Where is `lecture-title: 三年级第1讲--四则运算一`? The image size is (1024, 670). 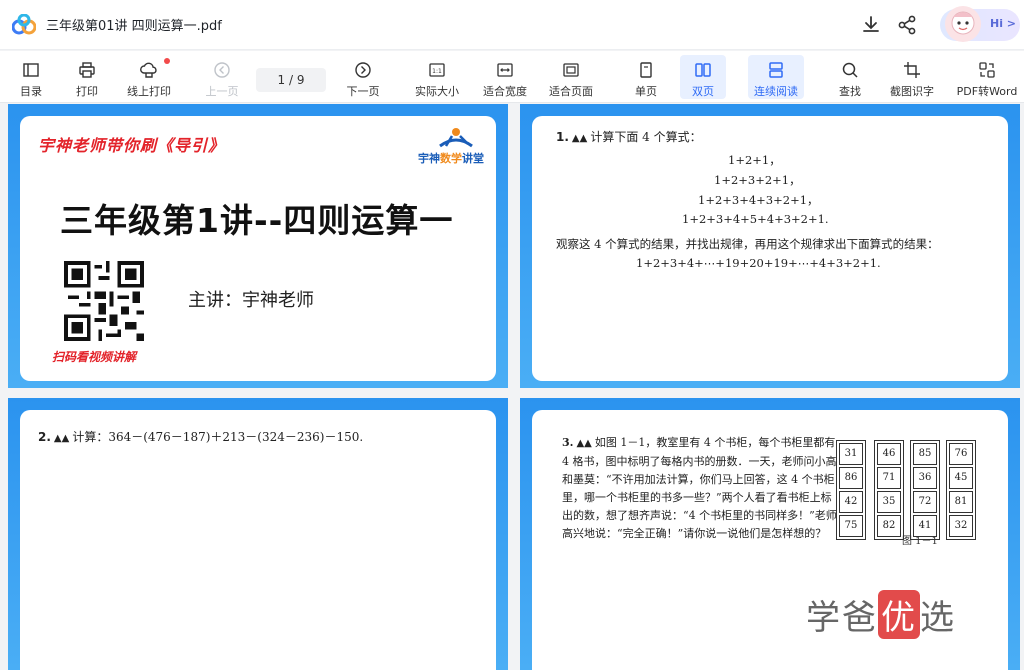 lecture-title: 三年级第1讲--四则运算一 is located at coordinates (257, 220).